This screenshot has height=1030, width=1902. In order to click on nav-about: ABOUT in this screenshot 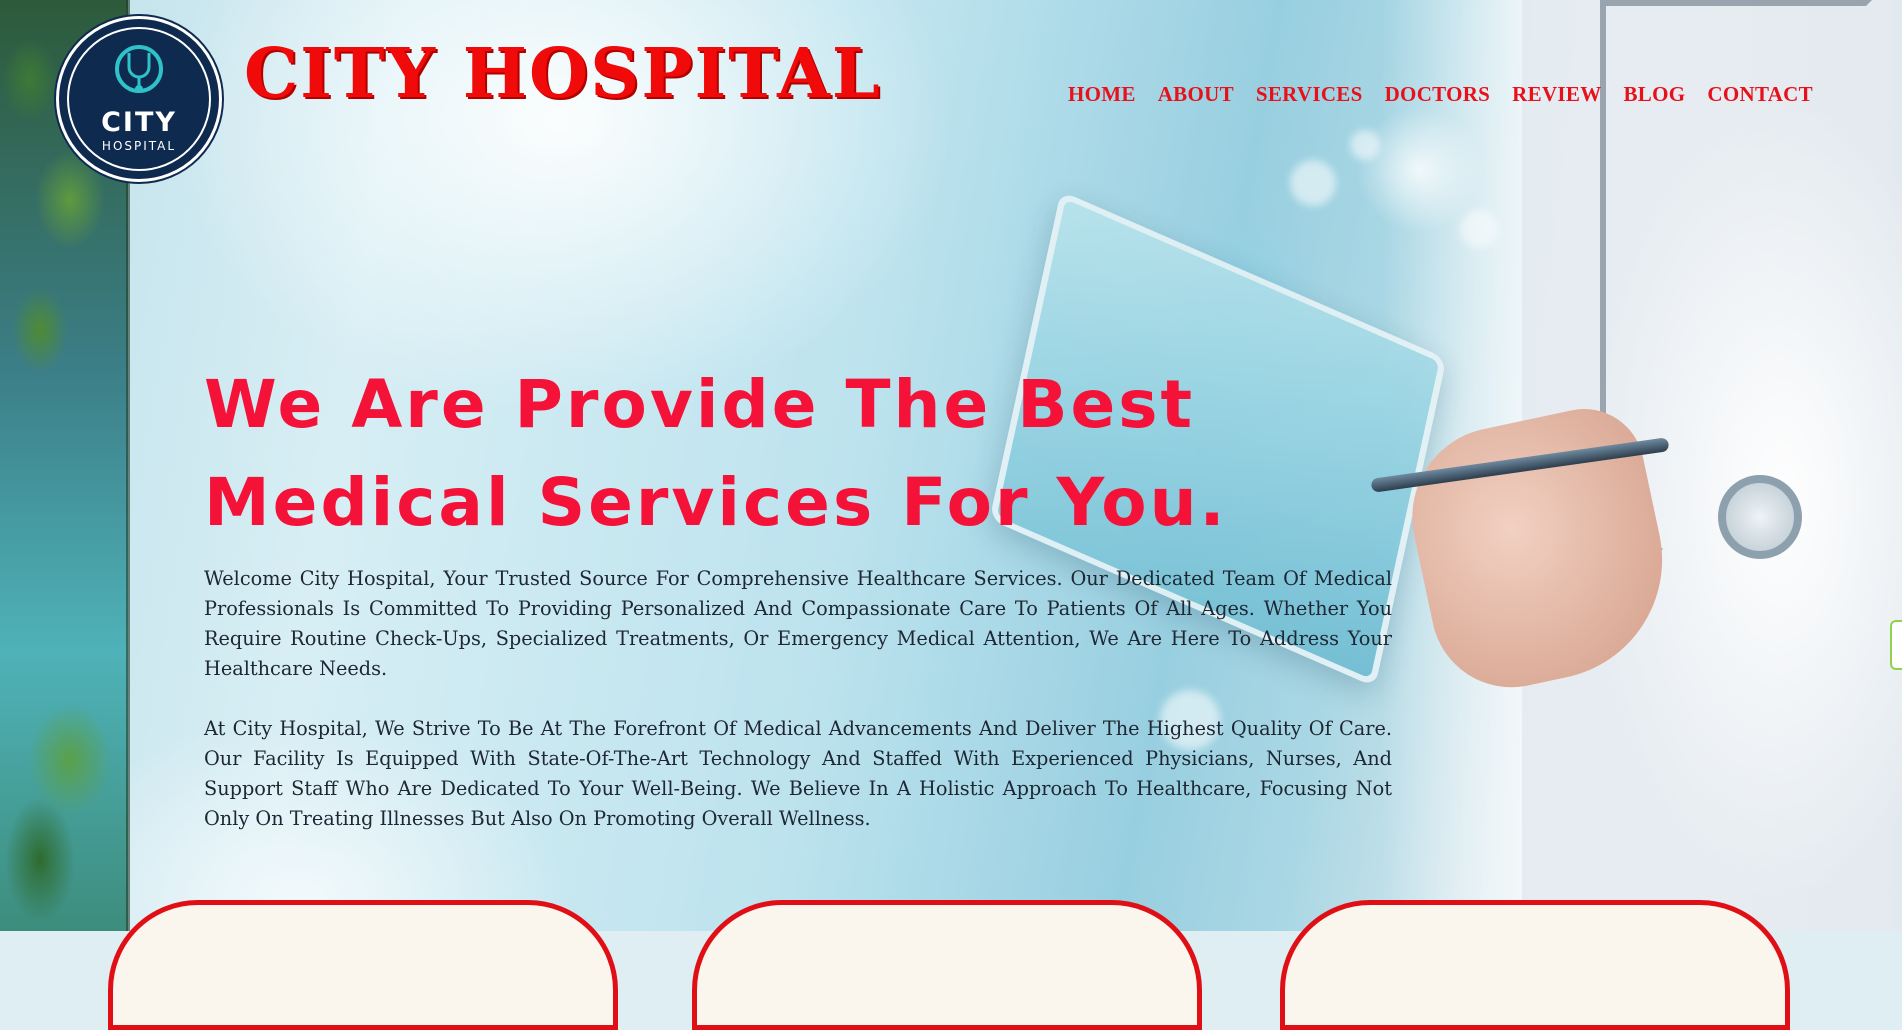, I will do `click(1196, 94)`.